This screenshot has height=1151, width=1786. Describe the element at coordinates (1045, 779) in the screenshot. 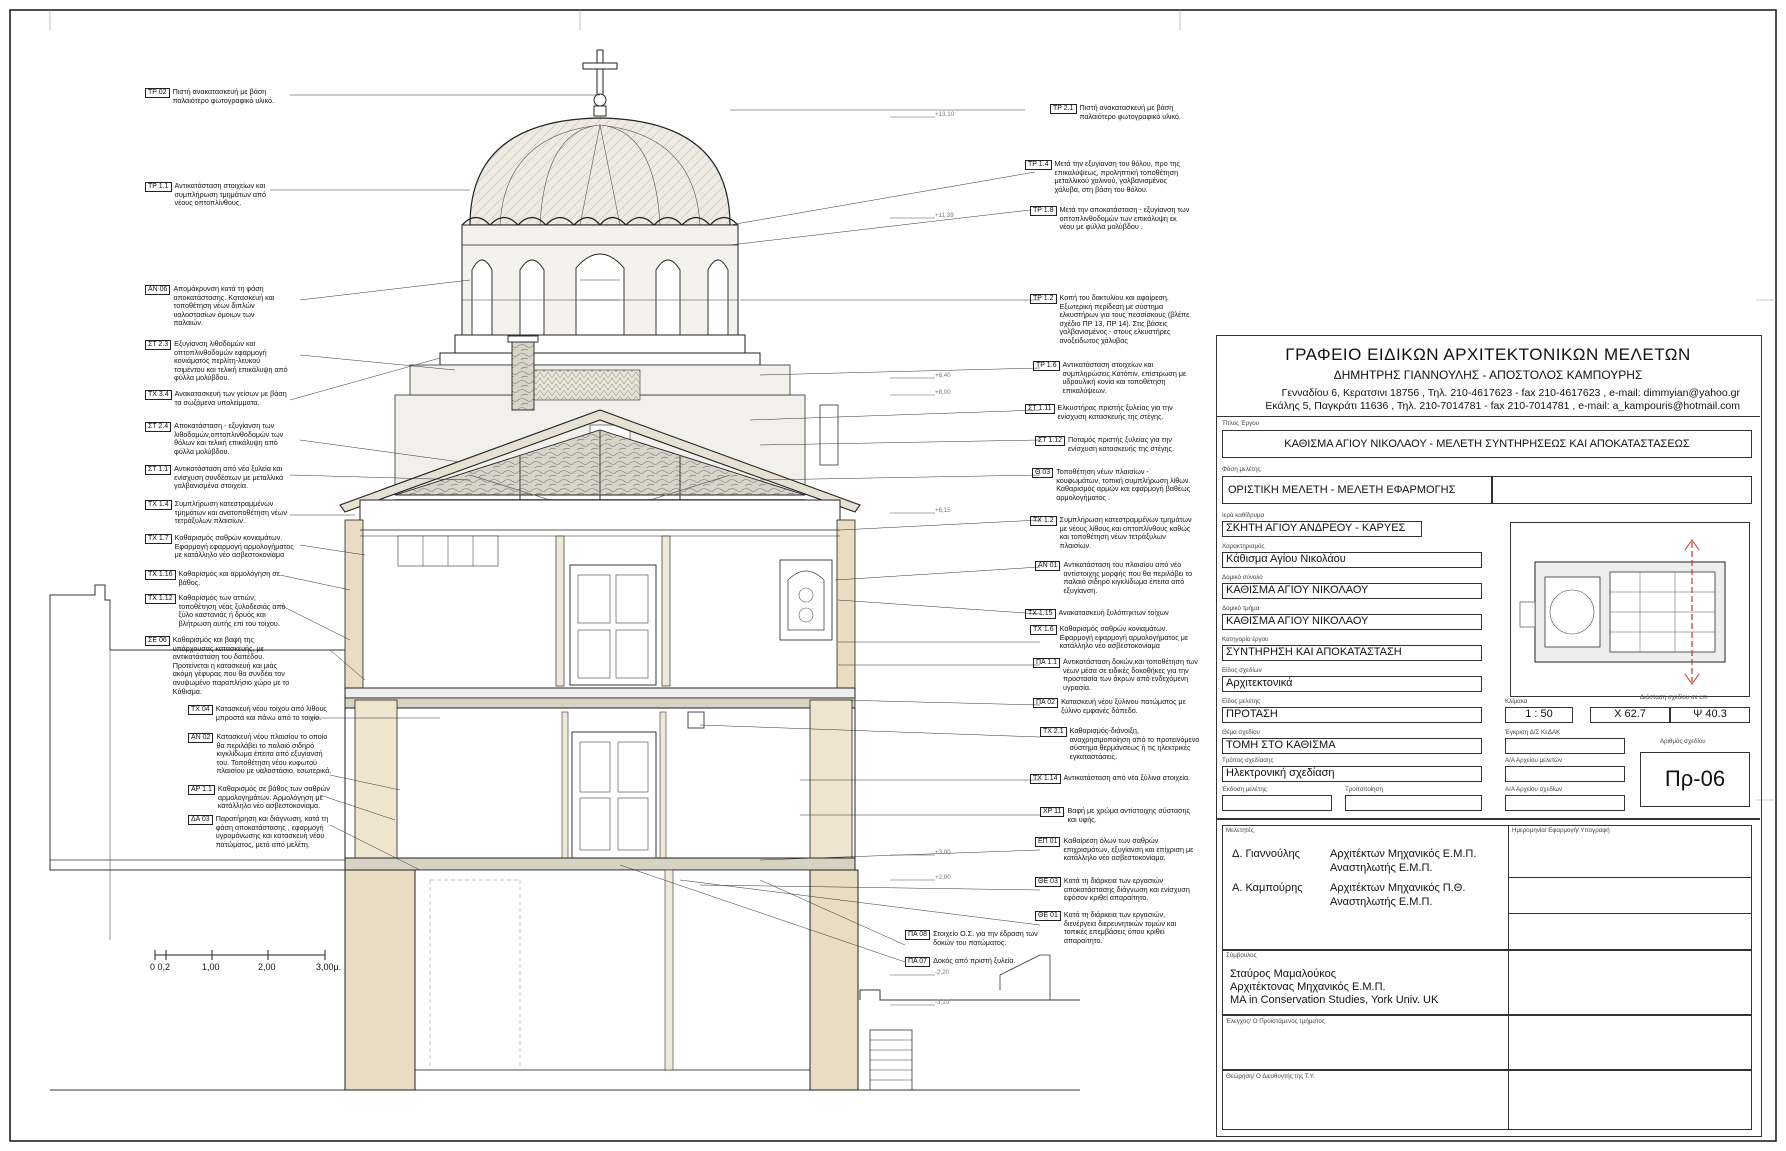

I see `note-code: ΤΧ 1.14` at that location.